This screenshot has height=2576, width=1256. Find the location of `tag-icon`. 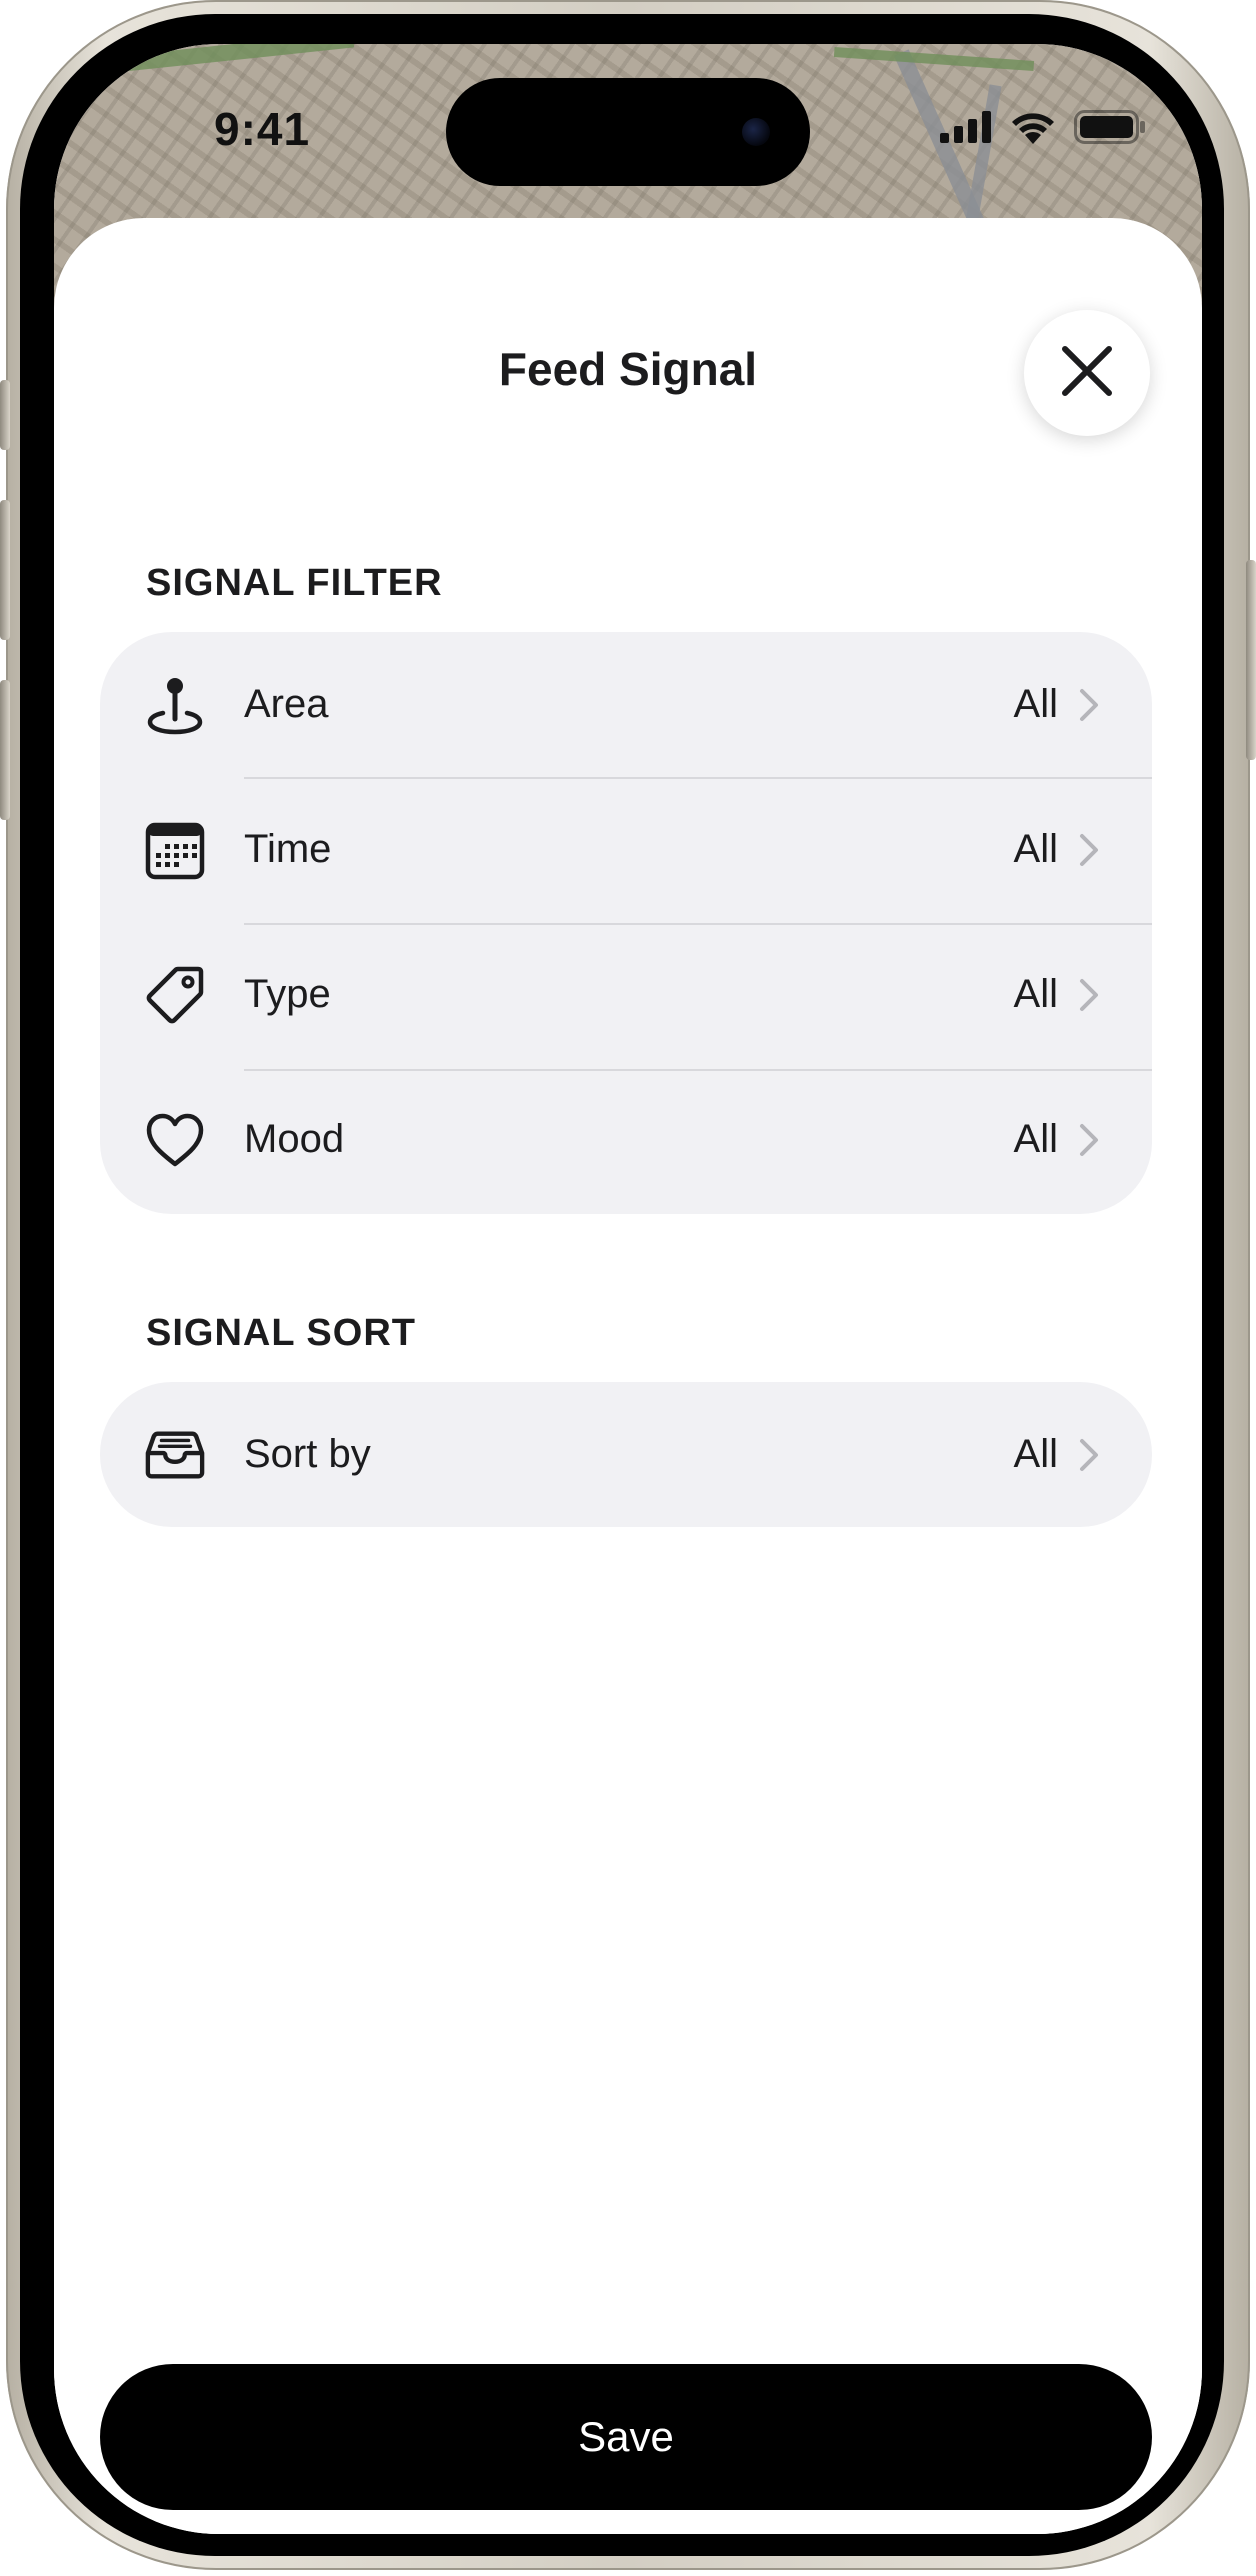

tag-icon is located at coordinates (175, 995).